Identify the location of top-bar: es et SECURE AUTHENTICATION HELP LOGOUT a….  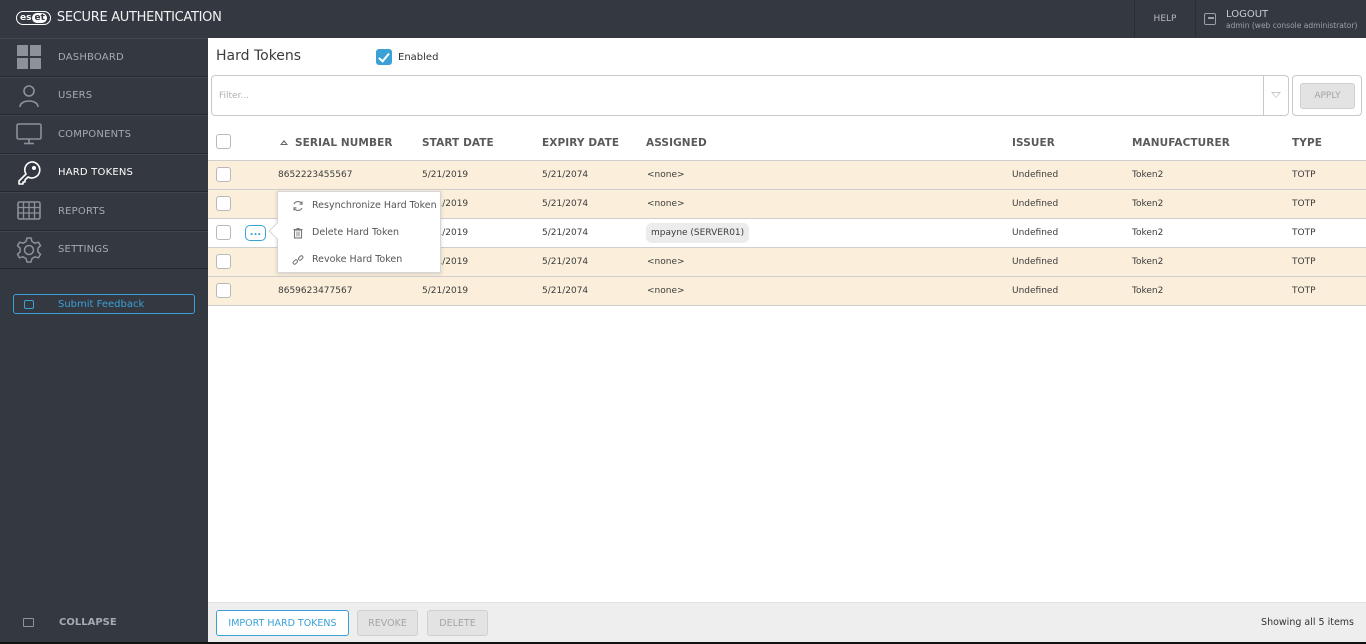
(683, 19).